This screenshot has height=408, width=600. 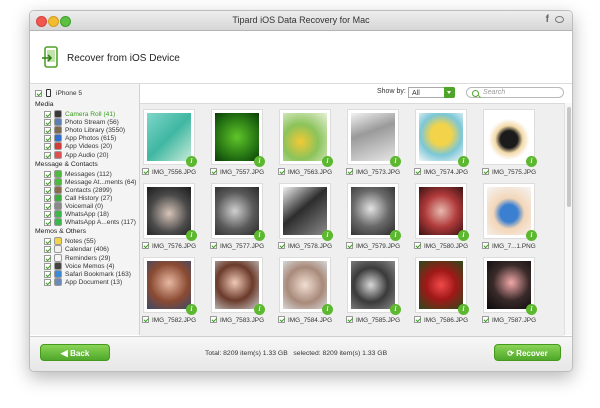 I want to click on facebook-icon: f, so click(x=547, y=19).